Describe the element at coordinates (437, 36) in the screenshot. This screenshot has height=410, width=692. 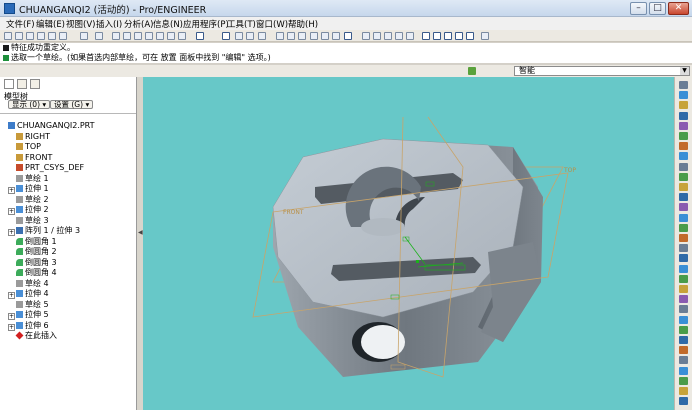
I see `datum-axes-icon` at that location.